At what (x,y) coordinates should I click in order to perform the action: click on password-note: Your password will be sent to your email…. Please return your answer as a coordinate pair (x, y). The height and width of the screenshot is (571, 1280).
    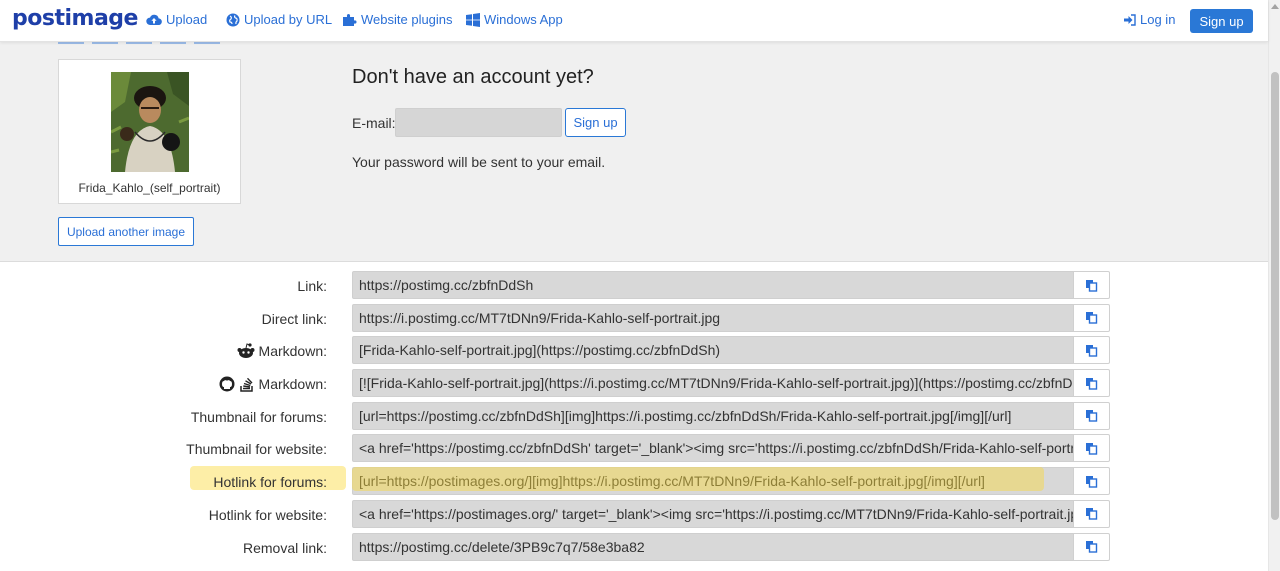
    Looking at the image, I should click on (479, 162).